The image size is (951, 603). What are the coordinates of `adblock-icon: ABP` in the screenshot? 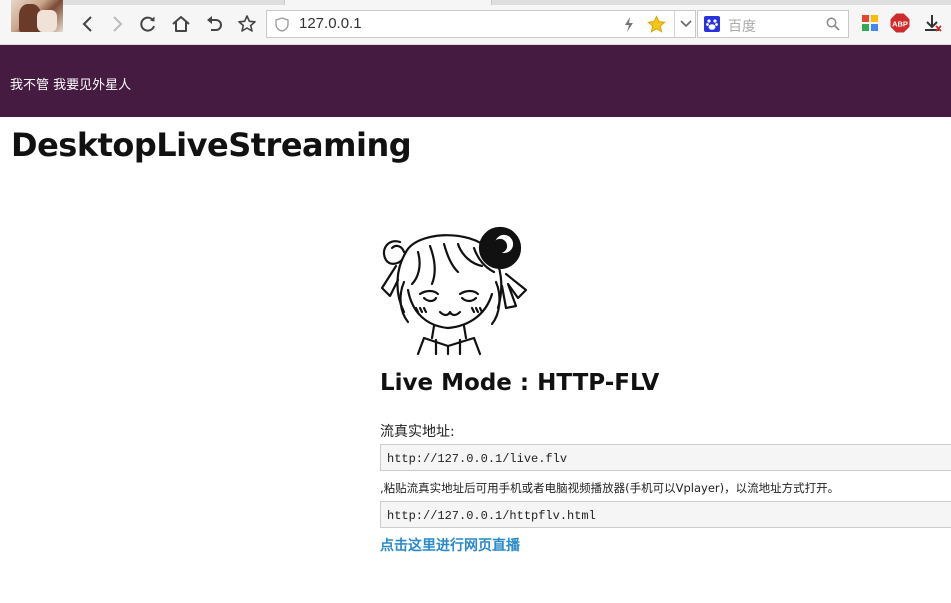 It's located at (900, 23).